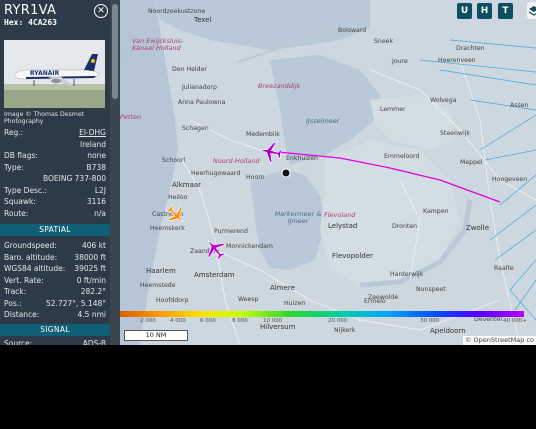 The image size is (536, 429). I want to click on spatial-value: 38000 ft, so click(90, 257).